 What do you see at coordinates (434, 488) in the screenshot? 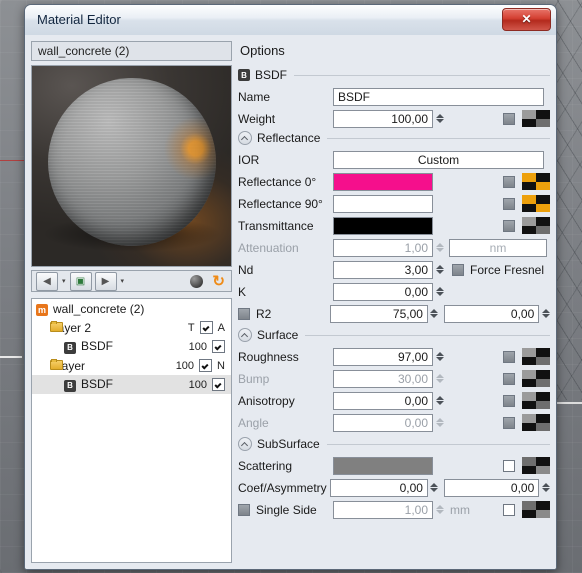
I see `coef-stepper` at bounding box center [434, 488].